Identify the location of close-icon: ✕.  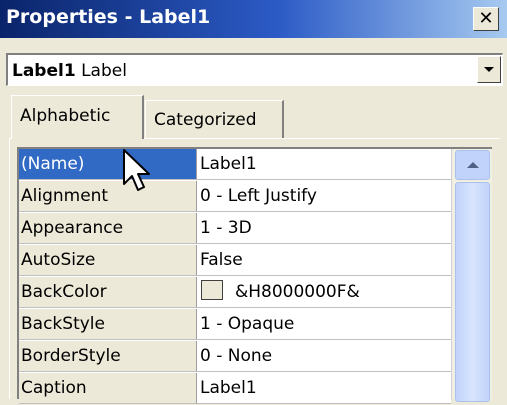
(486, 18).